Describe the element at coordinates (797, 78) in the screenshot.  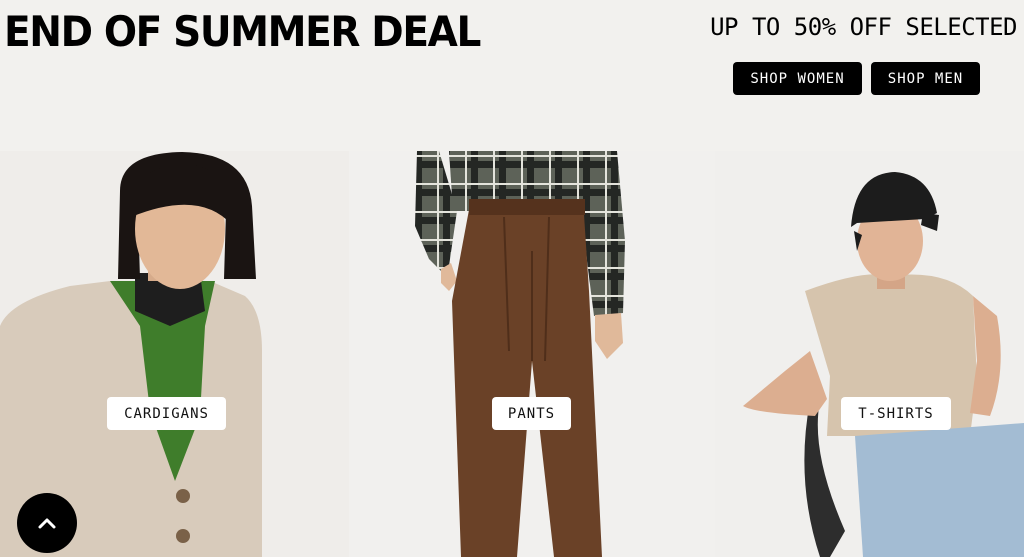
I see `shop-women-button: SHOP WOMEN` at that location.